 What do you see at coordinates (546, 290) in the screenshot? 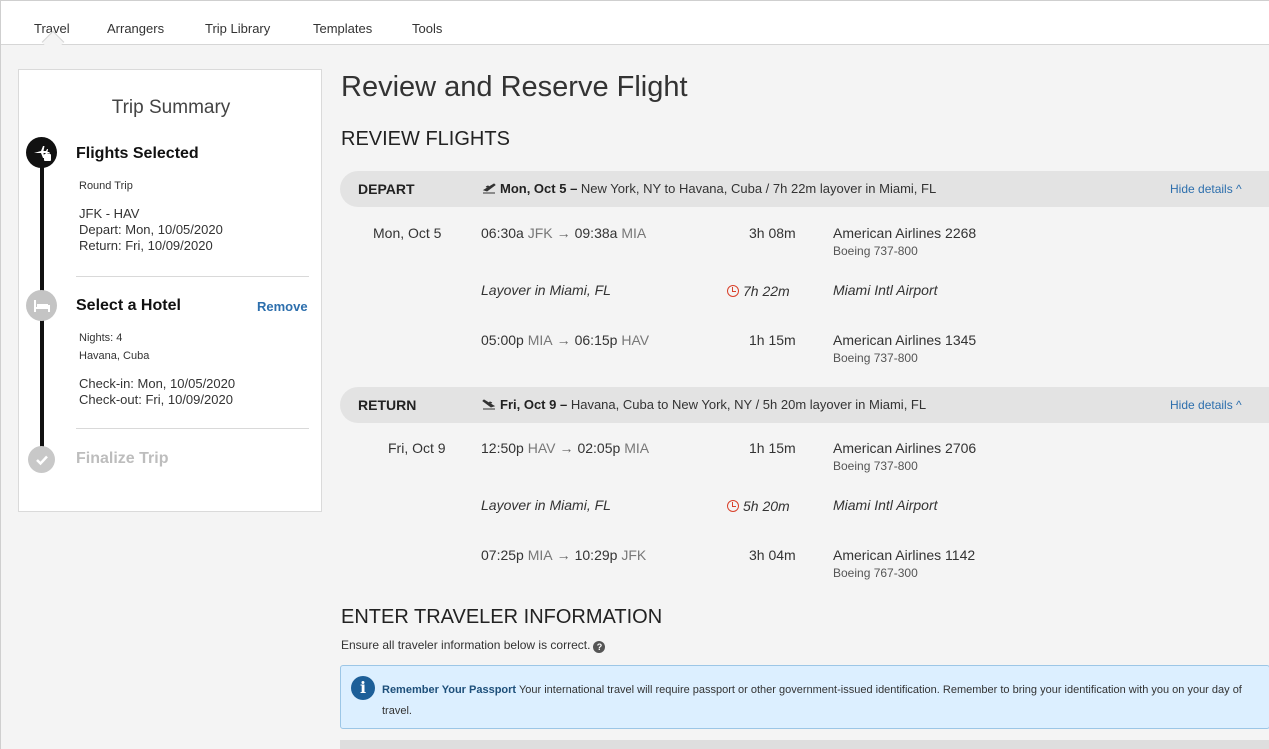
I see `depart-layover-text: Layover in Miami, FL` at bounding box center [546, 290].